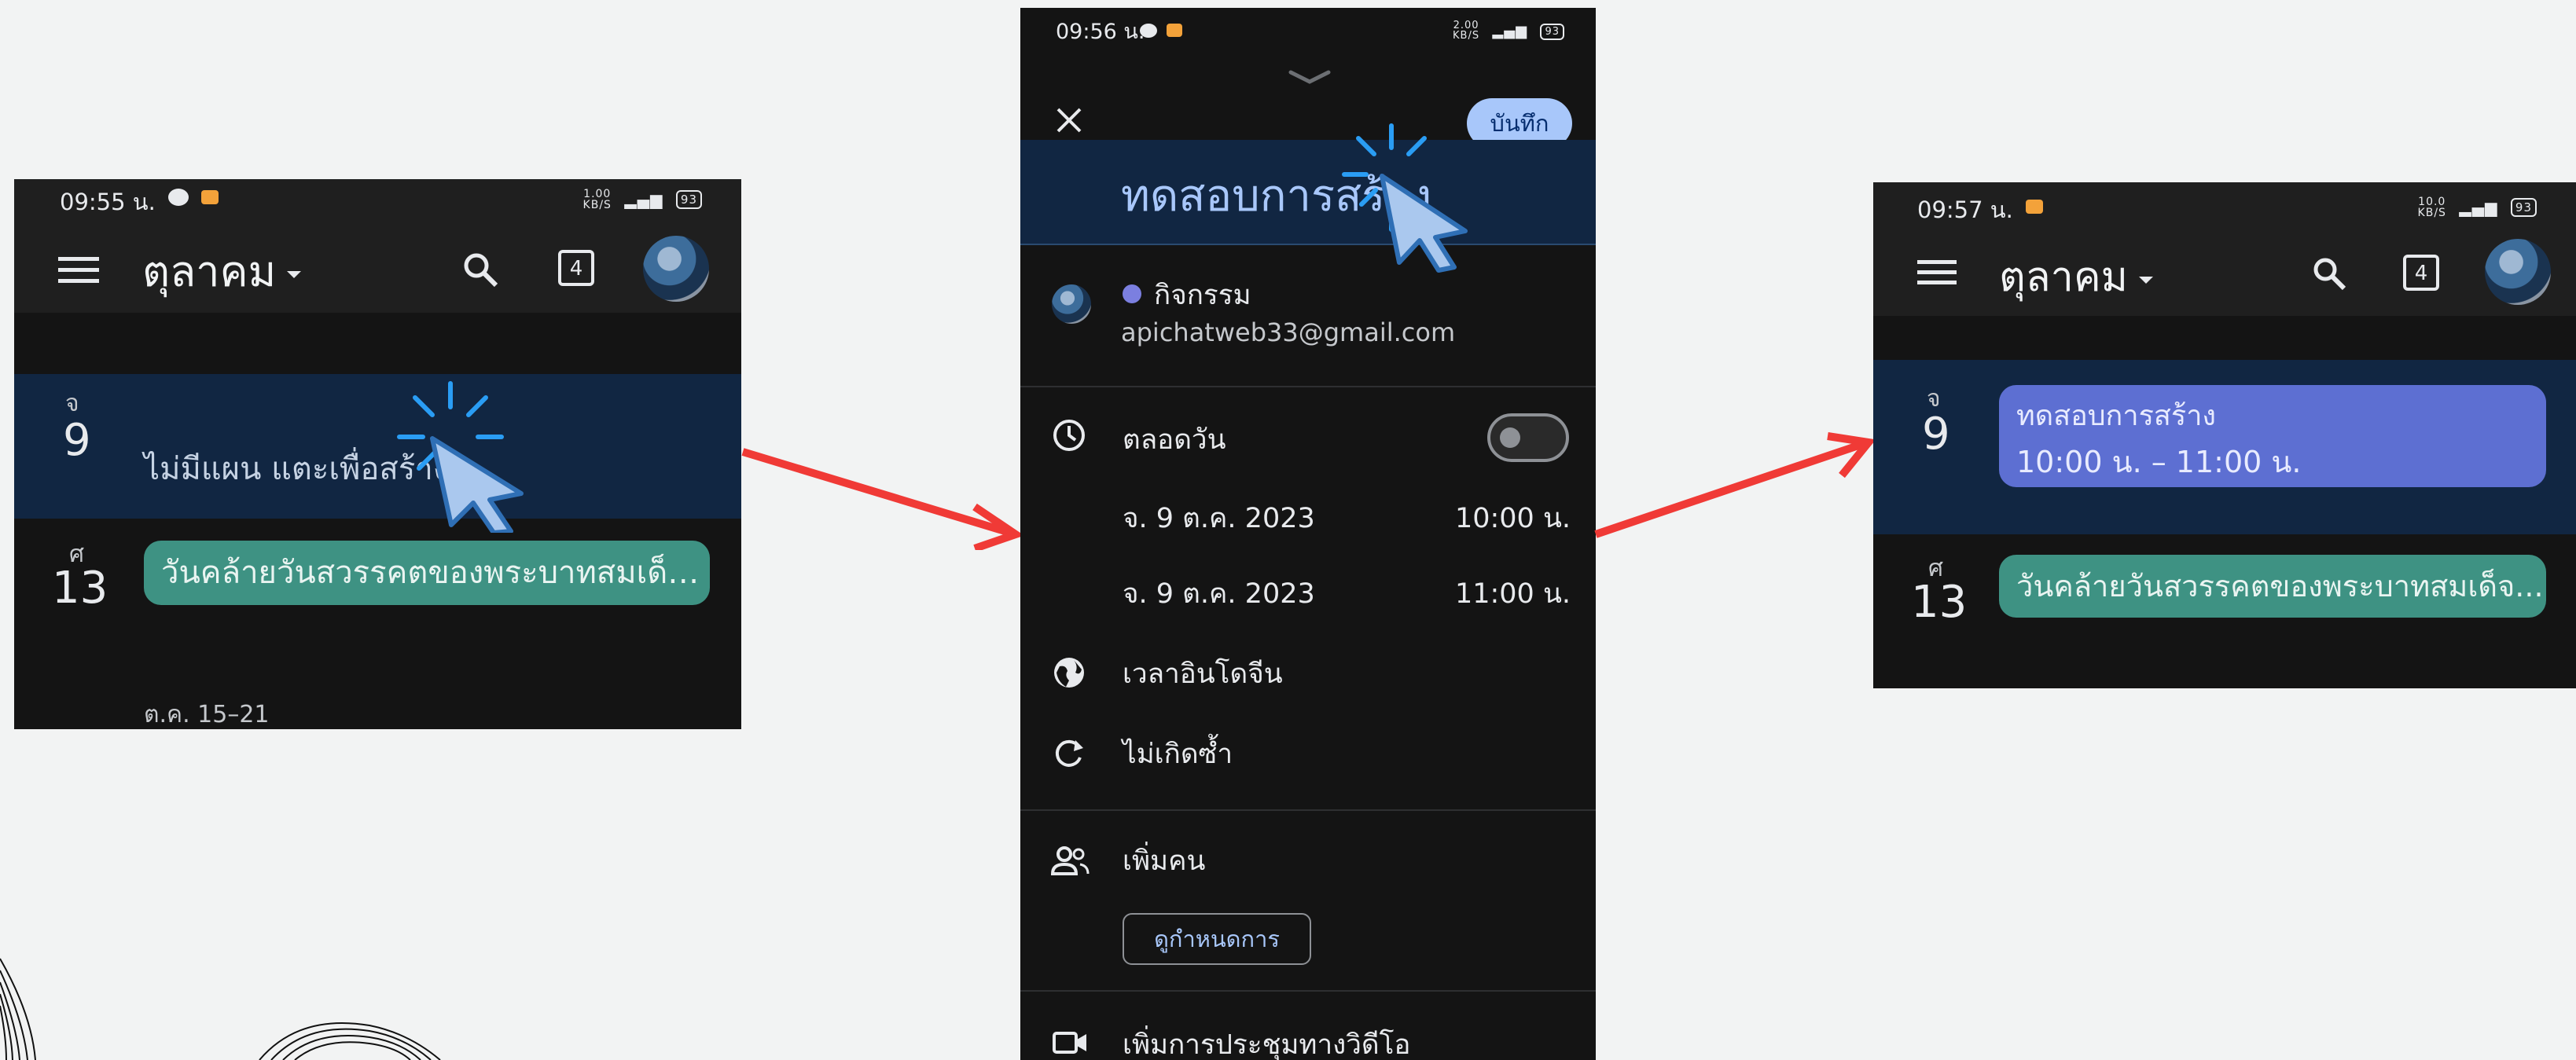 This screenshot has height=1060, width=2576. What do you see at coordinates (1069, 436) in the screenshot?
I see `clock-icon` at bounding box center [1069, 436].